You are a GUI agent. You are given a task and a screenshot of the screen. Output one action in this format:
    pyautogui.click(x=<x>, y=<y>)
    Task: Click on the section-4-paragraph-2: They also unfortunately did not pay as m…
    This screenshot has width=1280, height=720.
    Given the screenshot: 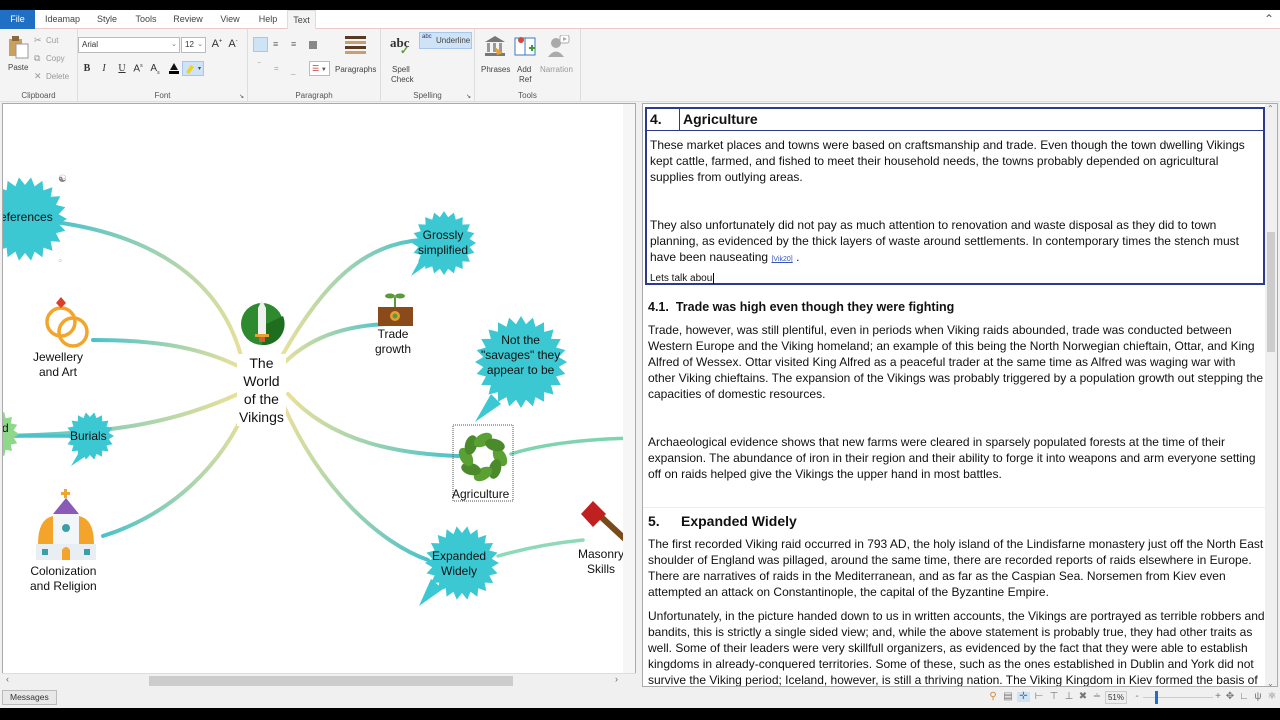 What is the action you would take?
    pyautogui.click(x=944, y=241)
    